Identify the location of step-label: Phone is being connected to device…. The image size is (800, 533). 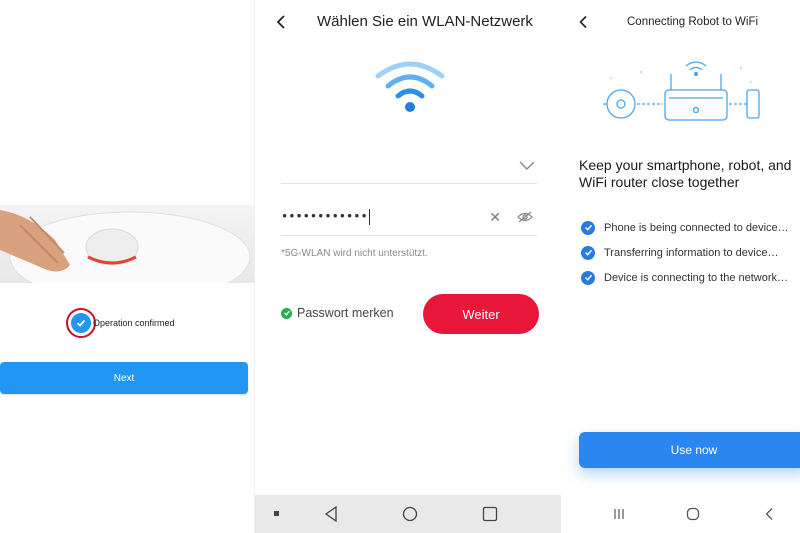
(696, 227).